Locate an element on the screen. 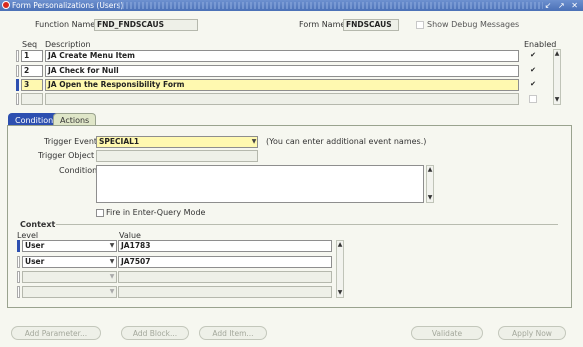 The height and width of the screenshot is (347, 583). seq-field: 1 is located at coordinates (32, 56).